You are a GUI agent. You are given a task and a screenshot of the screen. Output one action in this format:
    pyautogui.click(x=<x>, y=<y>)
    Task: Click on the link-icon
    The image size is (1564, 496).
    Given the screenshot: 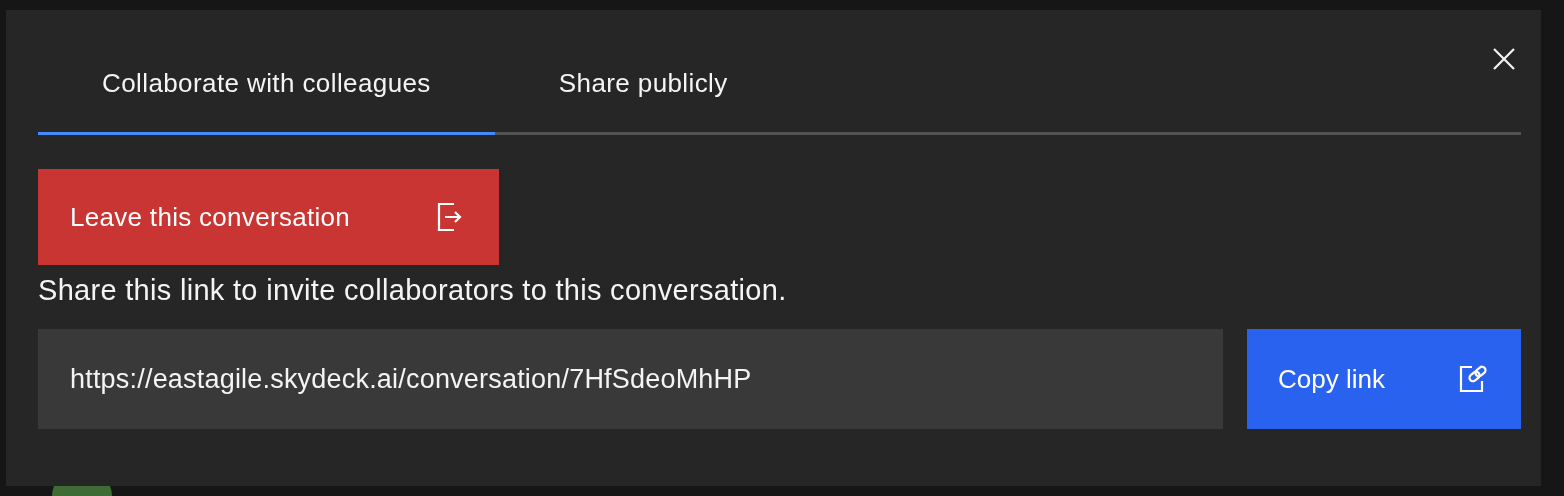 What is the action you would take?
    pyautogui.click(x=1474, y=379)
    